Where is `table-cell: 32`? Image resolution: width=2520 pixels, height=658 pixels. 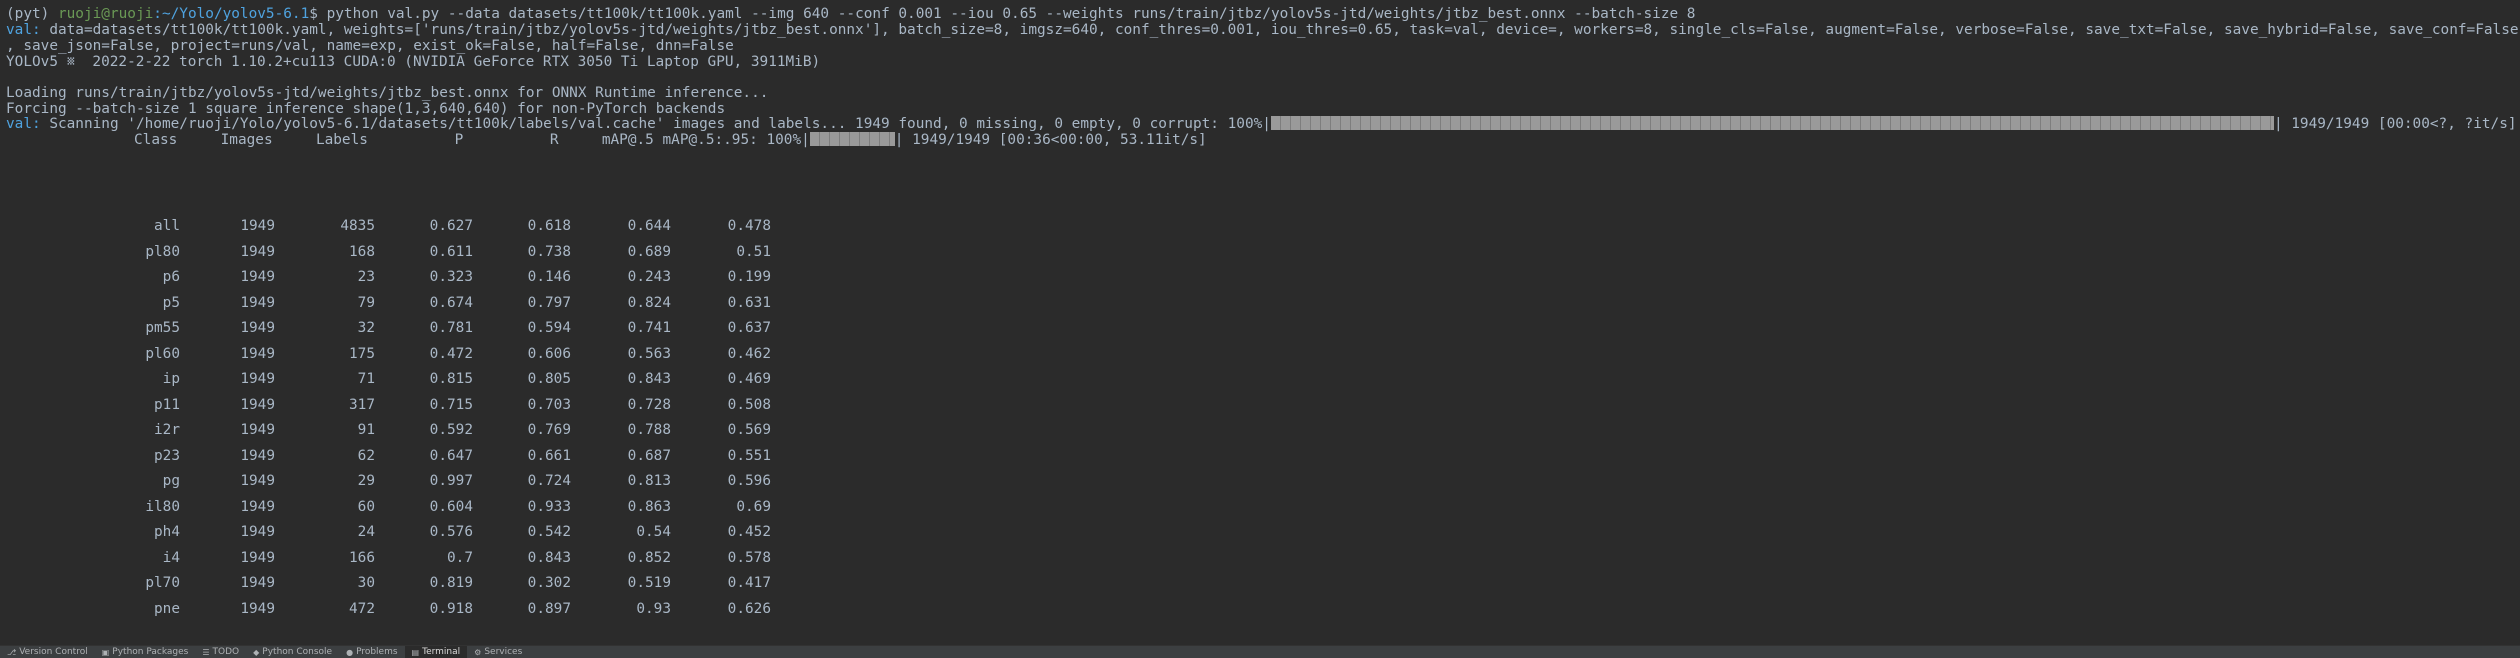 table-cell: 32 is located at coordinates (366, 328).